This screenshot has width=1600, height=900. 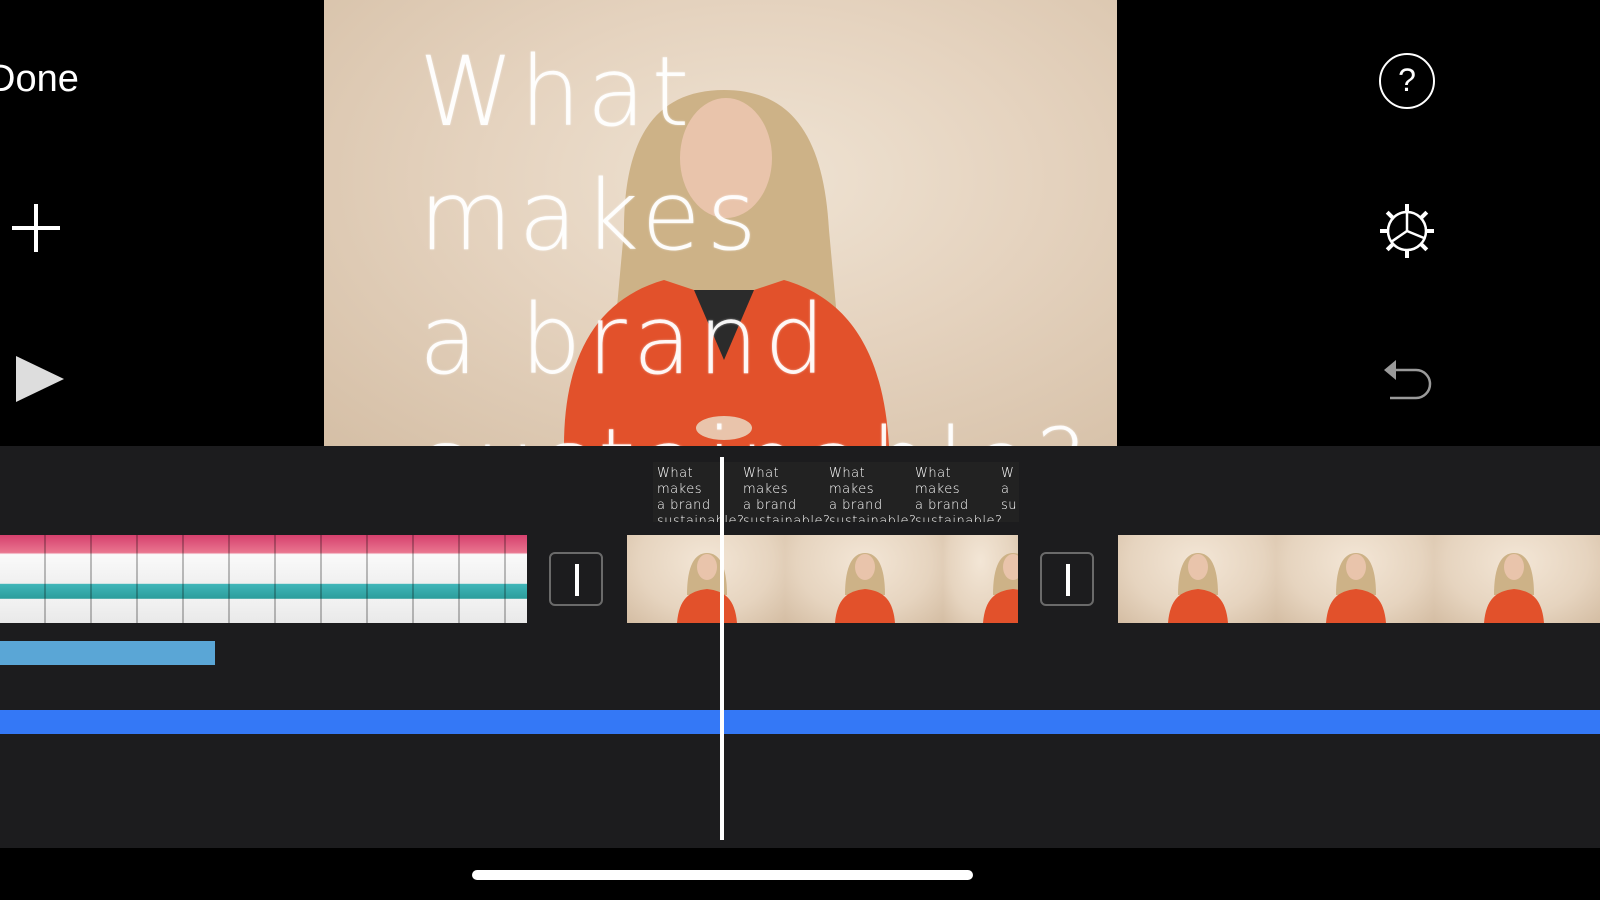 I want to click on audio-clip-background-music, so click(x=800, y=722).